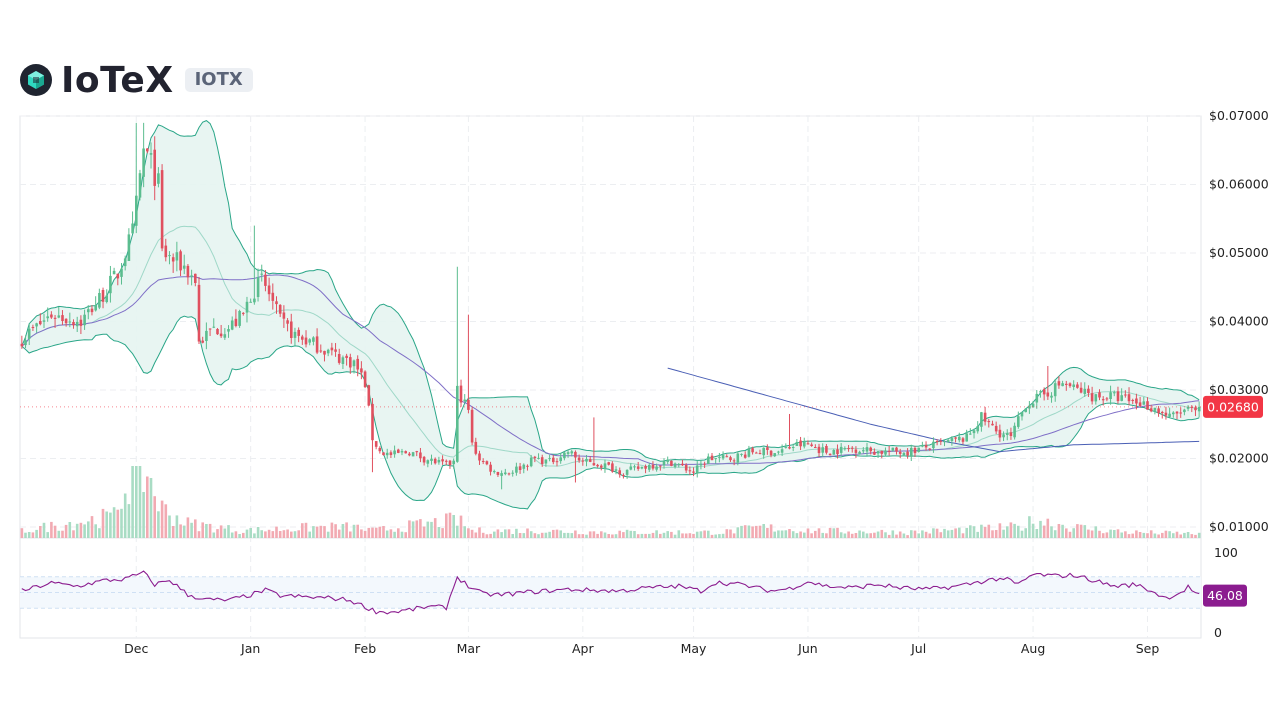 The height and width of the screenshot is (720, 1280). What do you see at coordinates (1225, 595) in the screenshot?
I see `rsi-value-tag: 46.08` at bounding box center [1225, 595].